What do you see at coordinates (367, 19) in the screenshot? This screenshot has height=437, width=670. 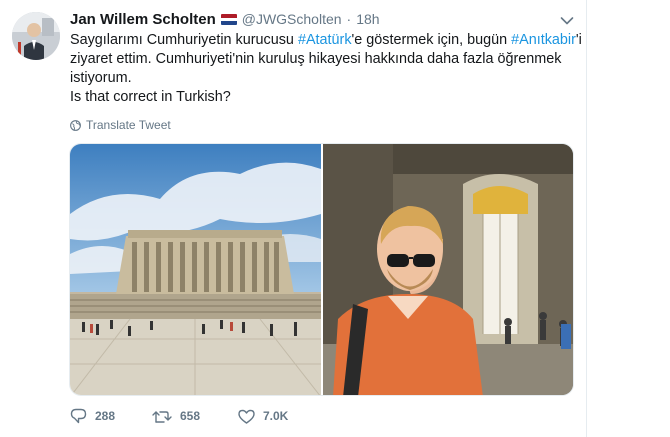 I see `tweet-timestamp: 18h` at bounding box center [367, 19].